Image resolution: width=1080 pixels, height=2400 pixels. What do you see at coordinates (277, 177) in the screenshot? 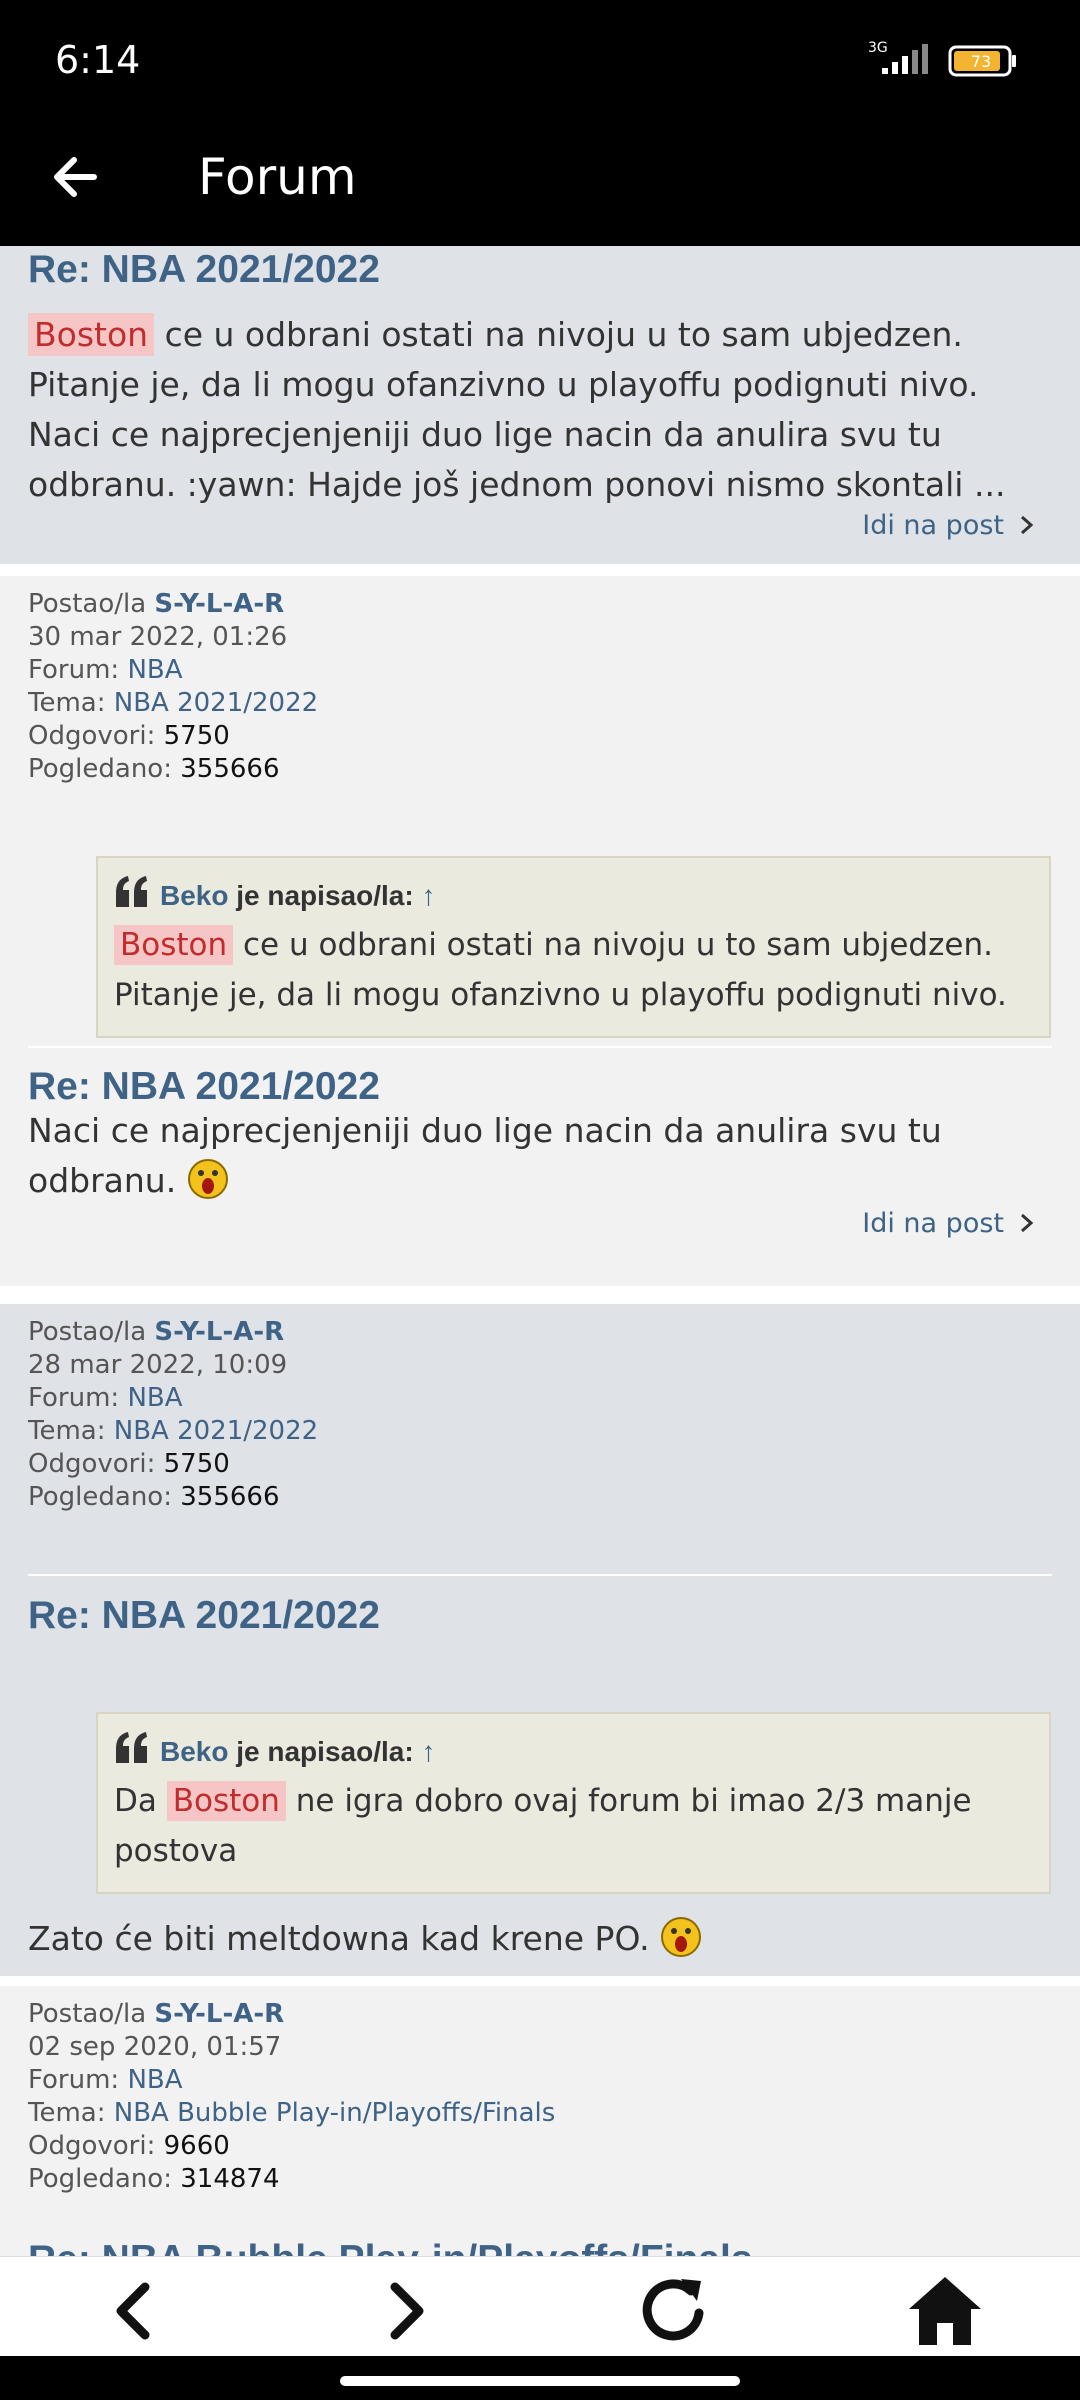
I see `page-title: Forum` at bounding box center [277, 177].